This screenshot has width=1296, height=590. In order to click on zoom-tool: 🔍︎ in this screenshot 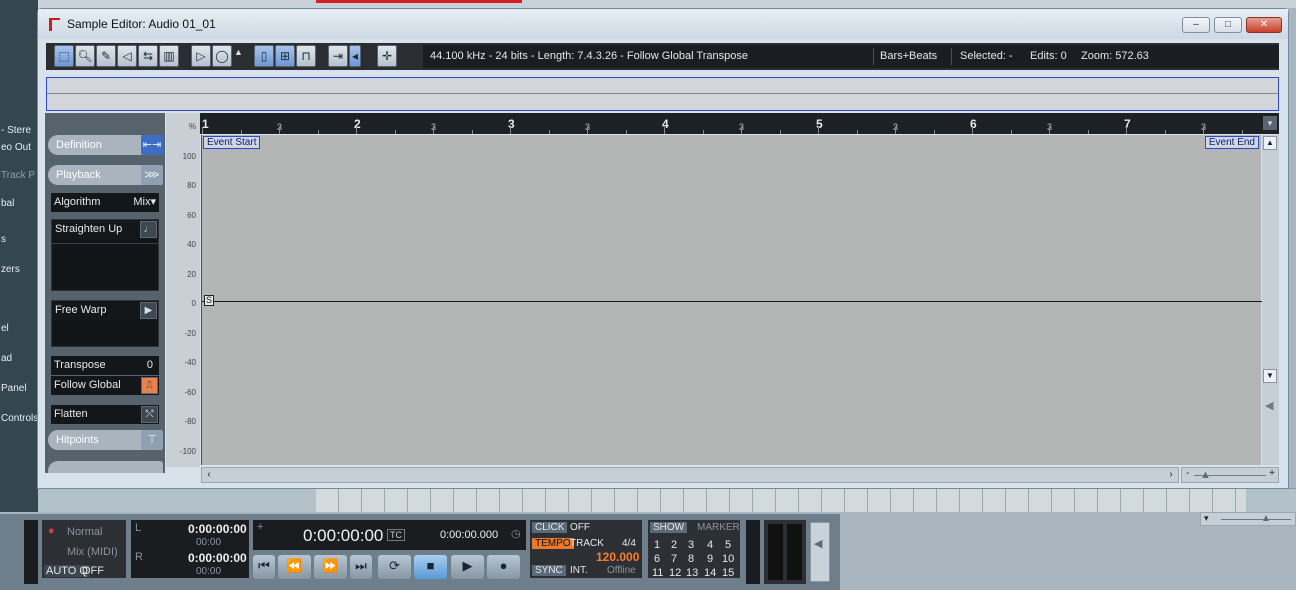, I will do `click(85, 56)`.